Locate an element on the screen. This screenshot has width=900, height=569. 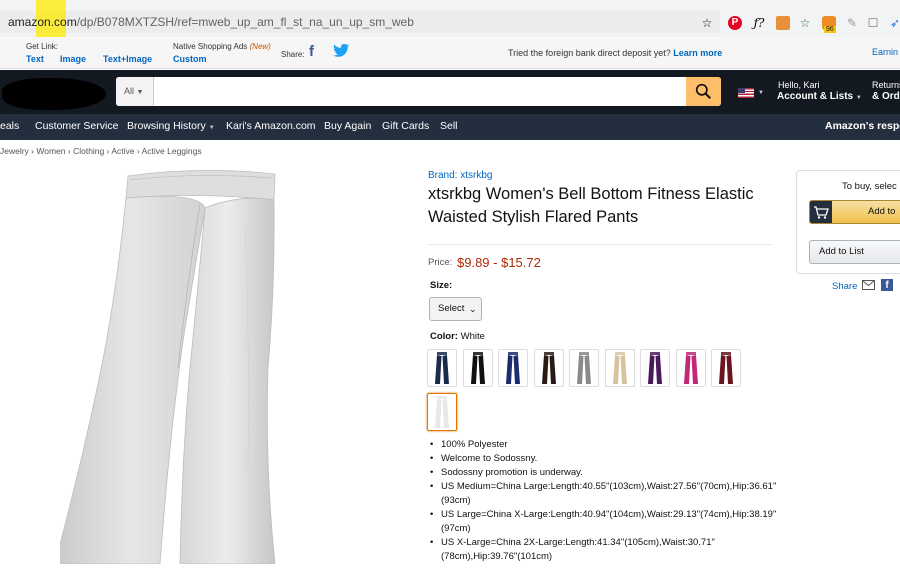
formula-icon: ƒ? is located at coordinates (759, 23).